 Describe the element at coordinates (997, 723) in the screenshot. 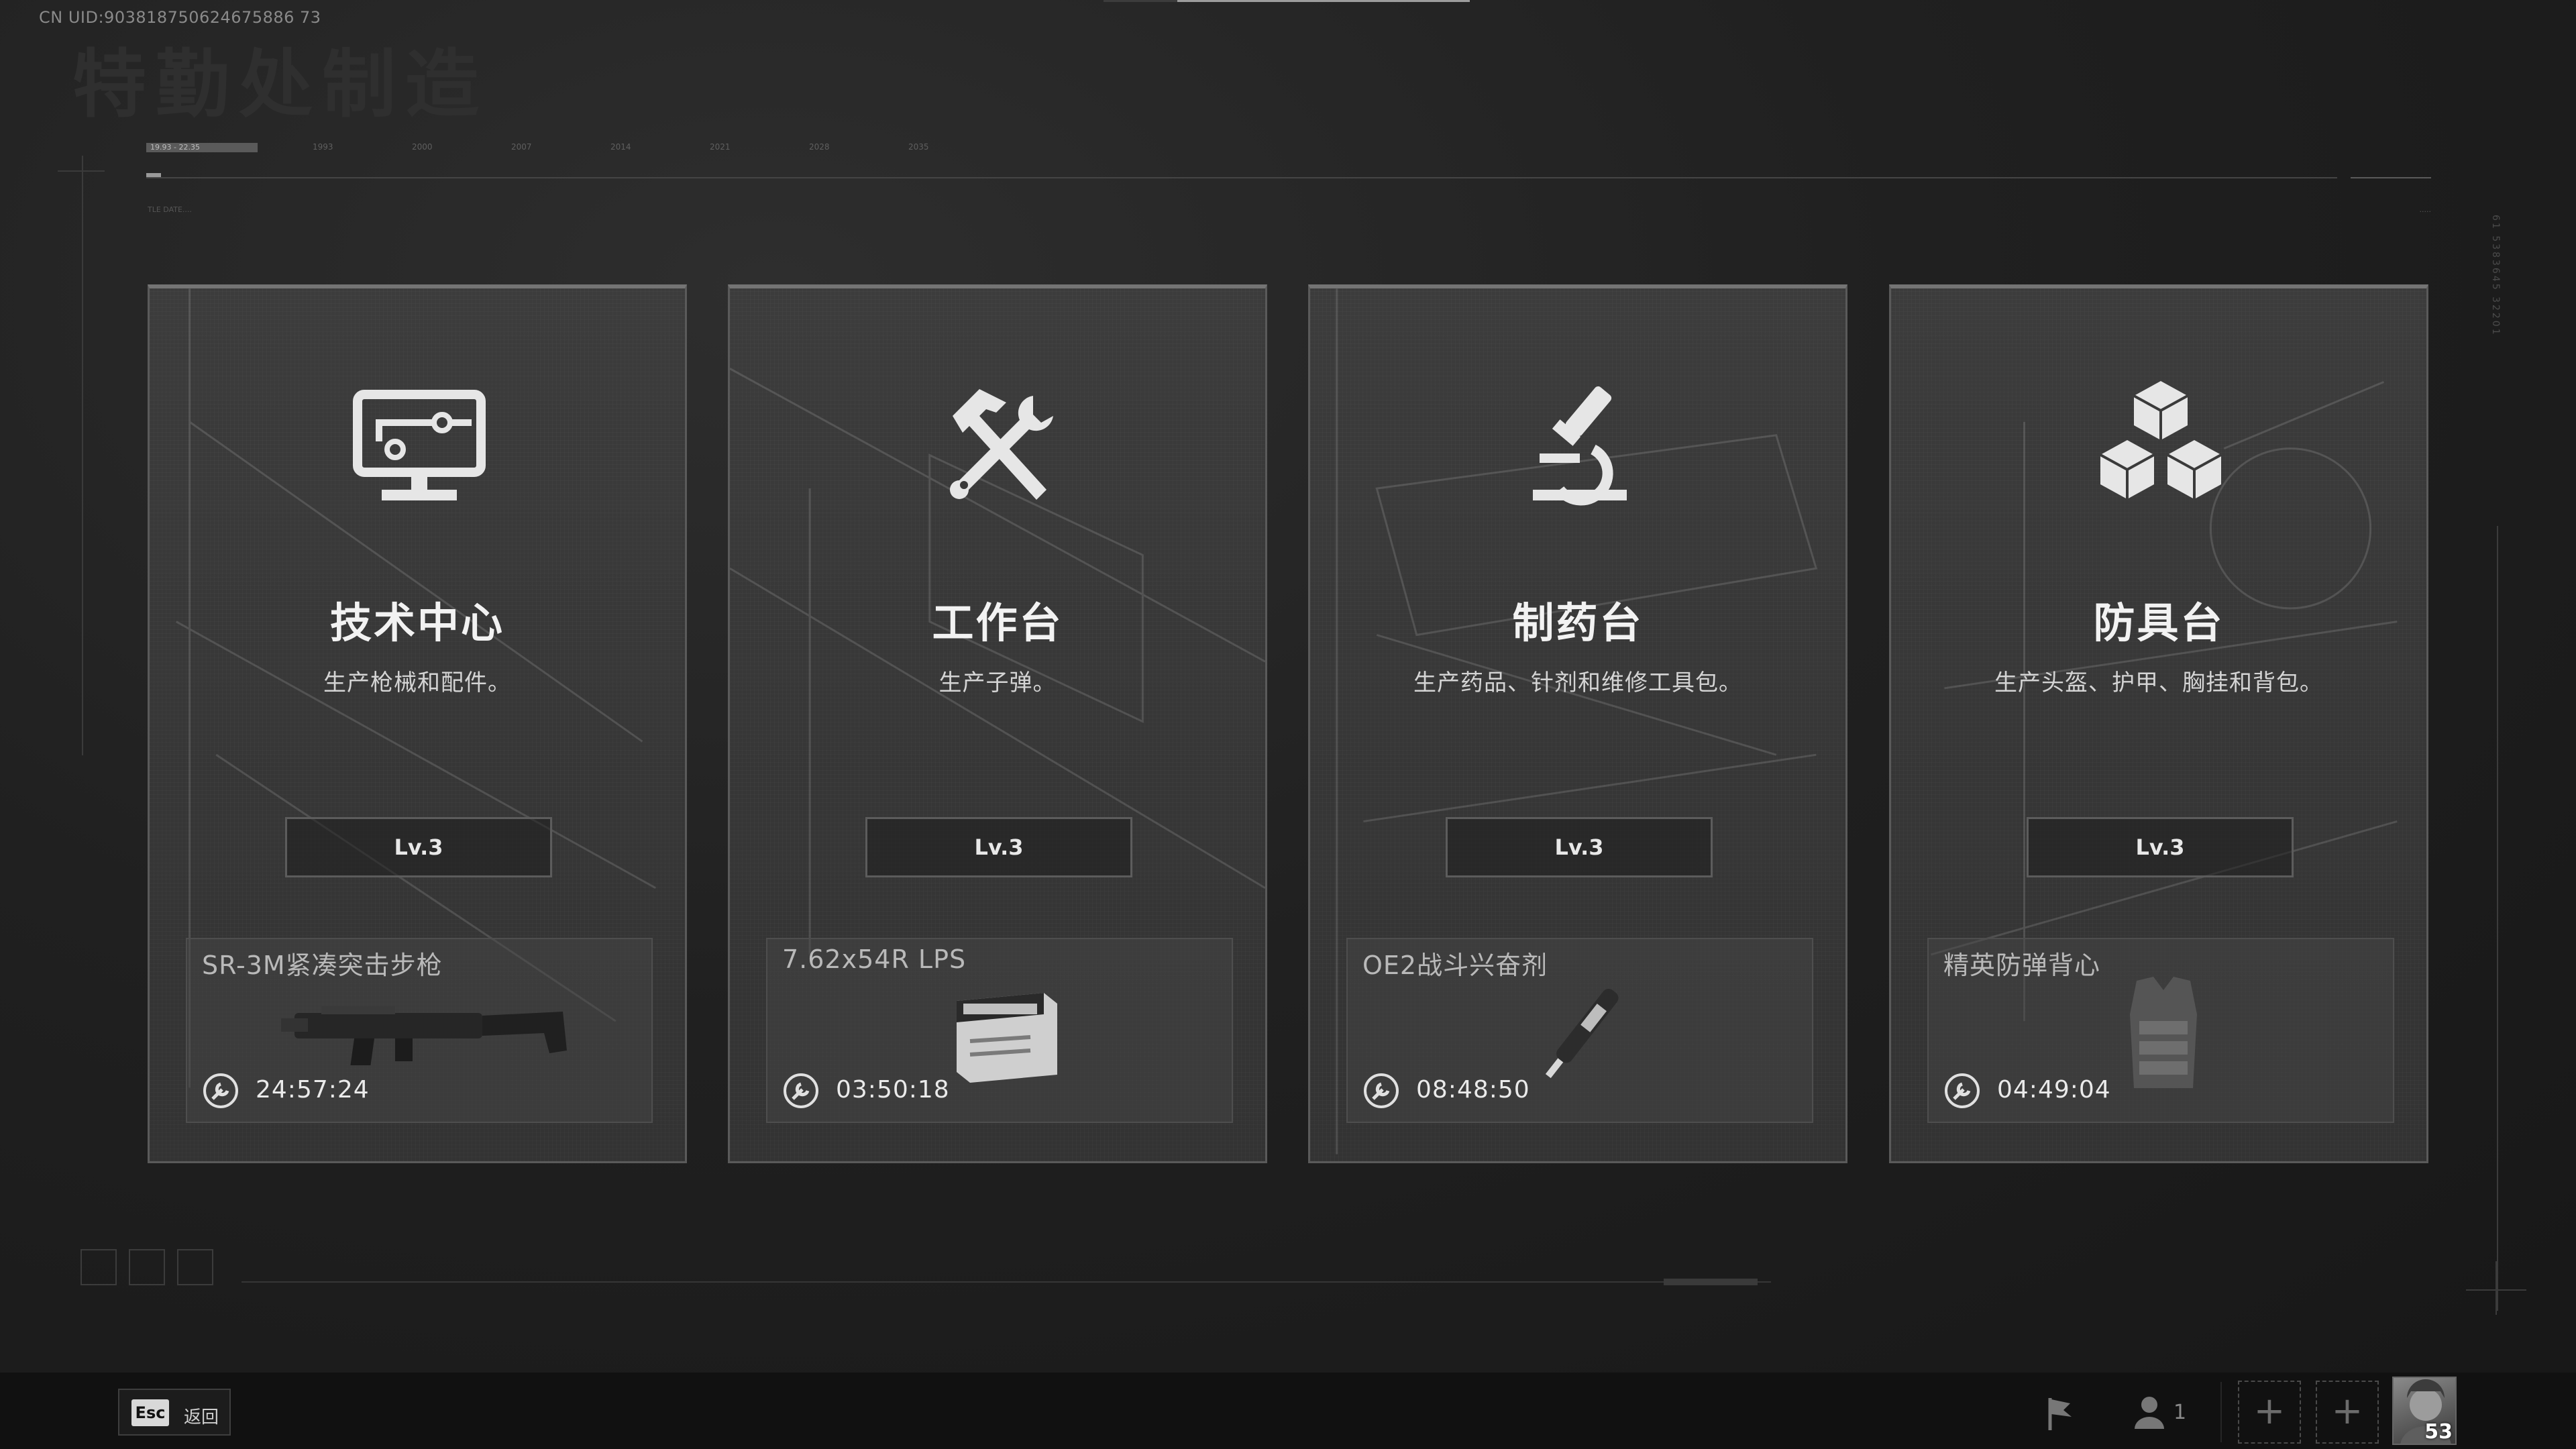

I see `card-workbench: 工作台 生产子弹。 Lv.3 7.62x54R LPS 03:50:18` at that location.